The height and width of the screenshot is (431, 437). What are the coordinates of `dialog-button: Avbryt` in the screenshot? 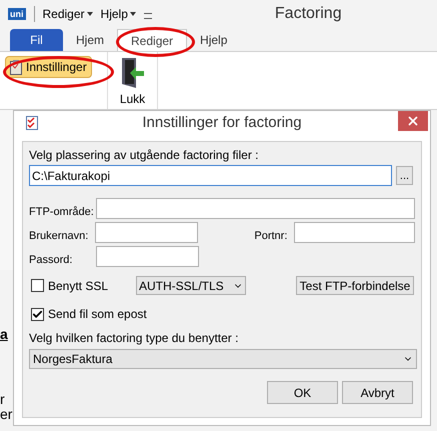 It's located at (377, 392).